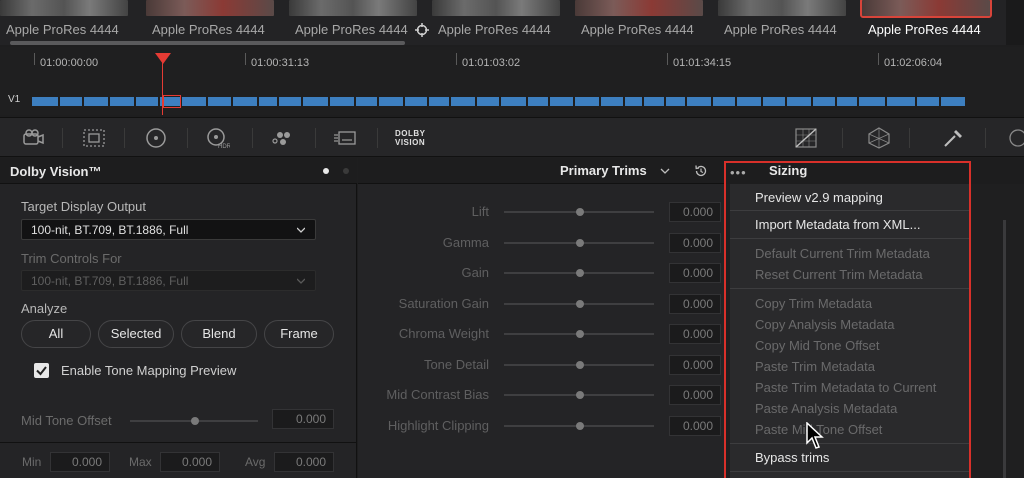 The width and height of the screenshot is (1024, 478). I want to click on clip-thumbnail-4: Apple ProRes 4444, so click(498, 22).